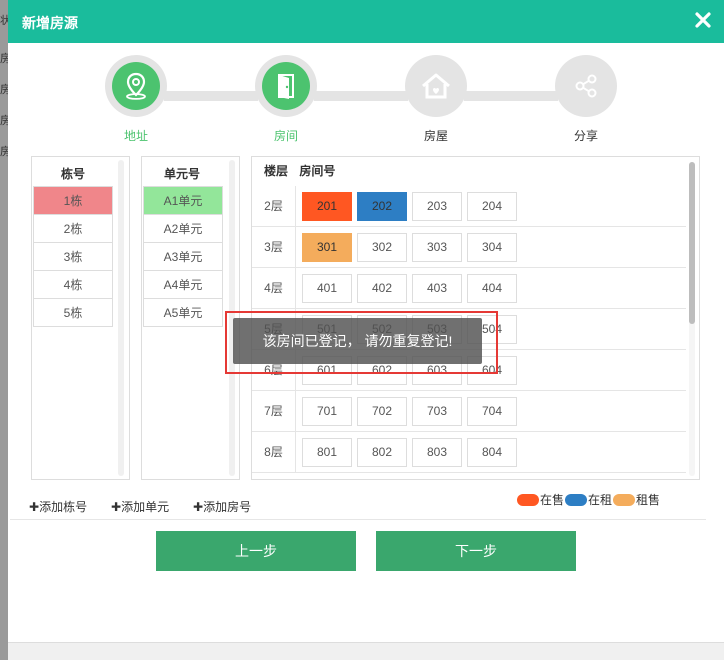  What do you see at coordinates (476, 551) in the screenshot?
I see `next-step-button: 下一步` at bounding box center [476, 551].